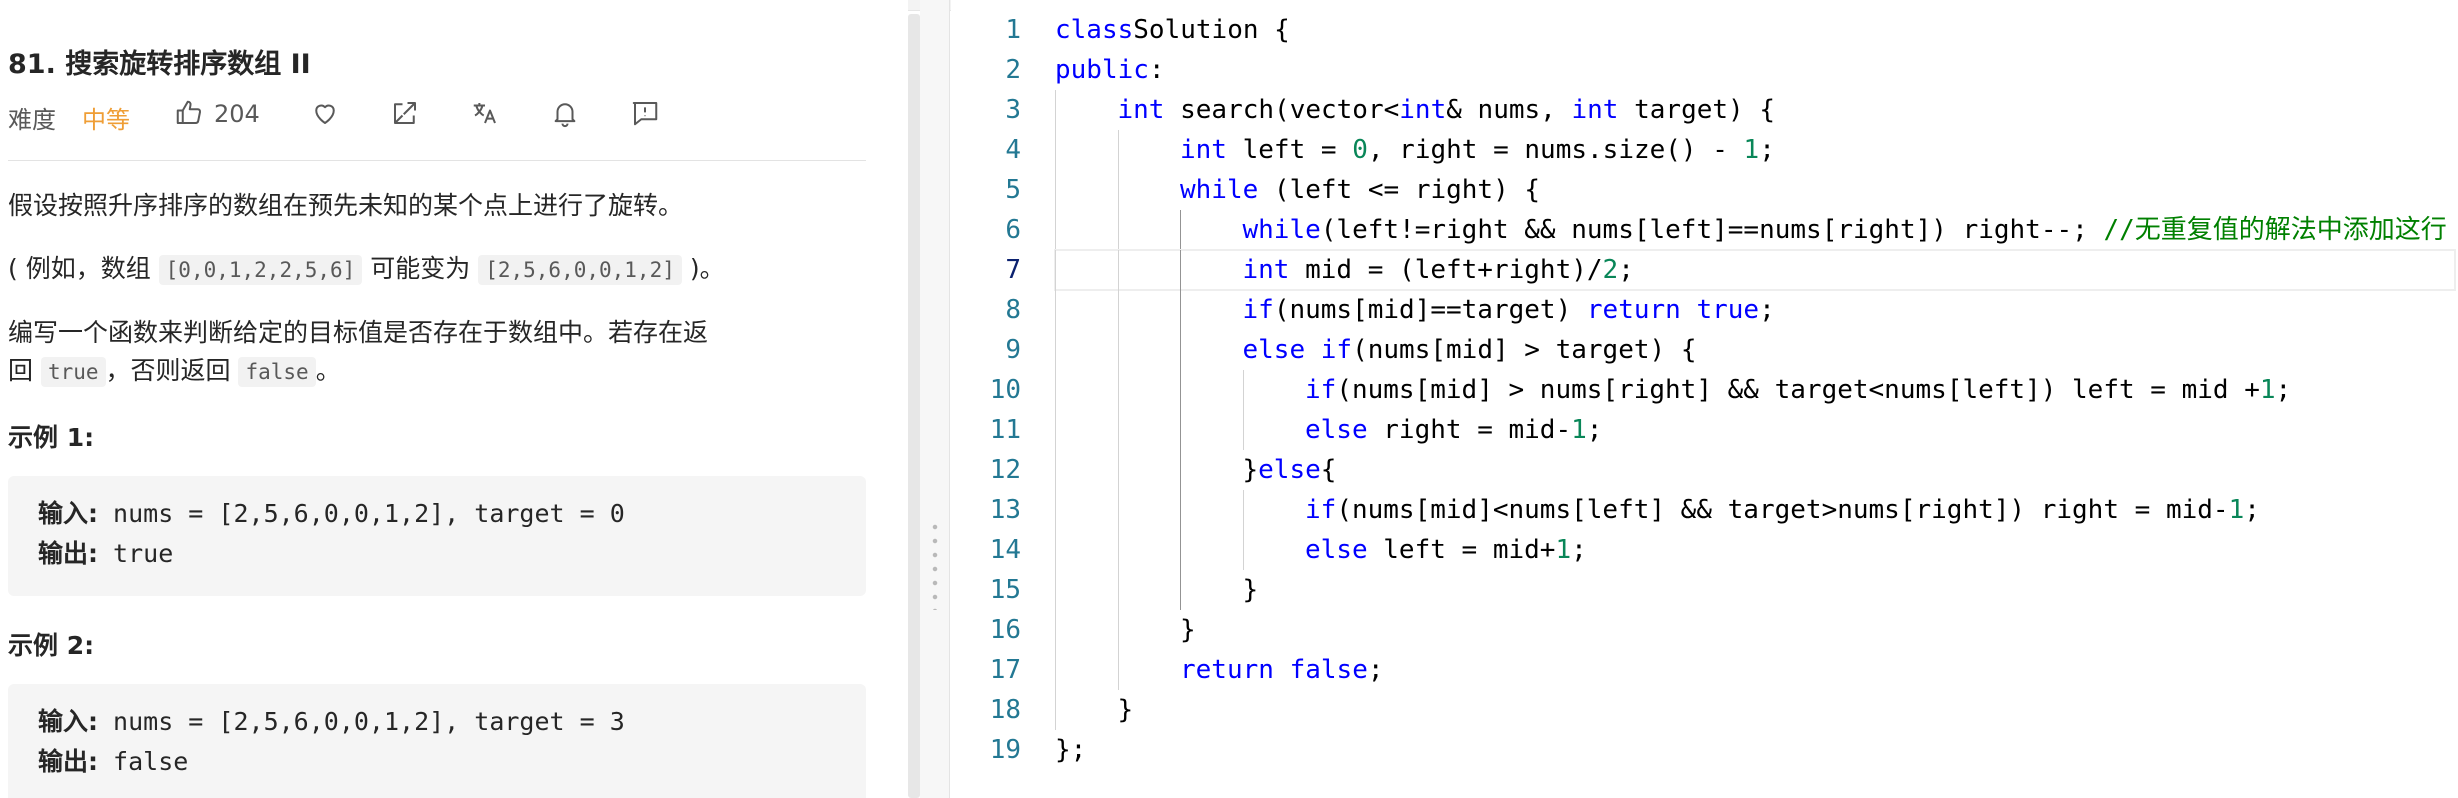 This screenshot has height=798, width=2458. I want to click on line-number: 16, so click(1005, 630).